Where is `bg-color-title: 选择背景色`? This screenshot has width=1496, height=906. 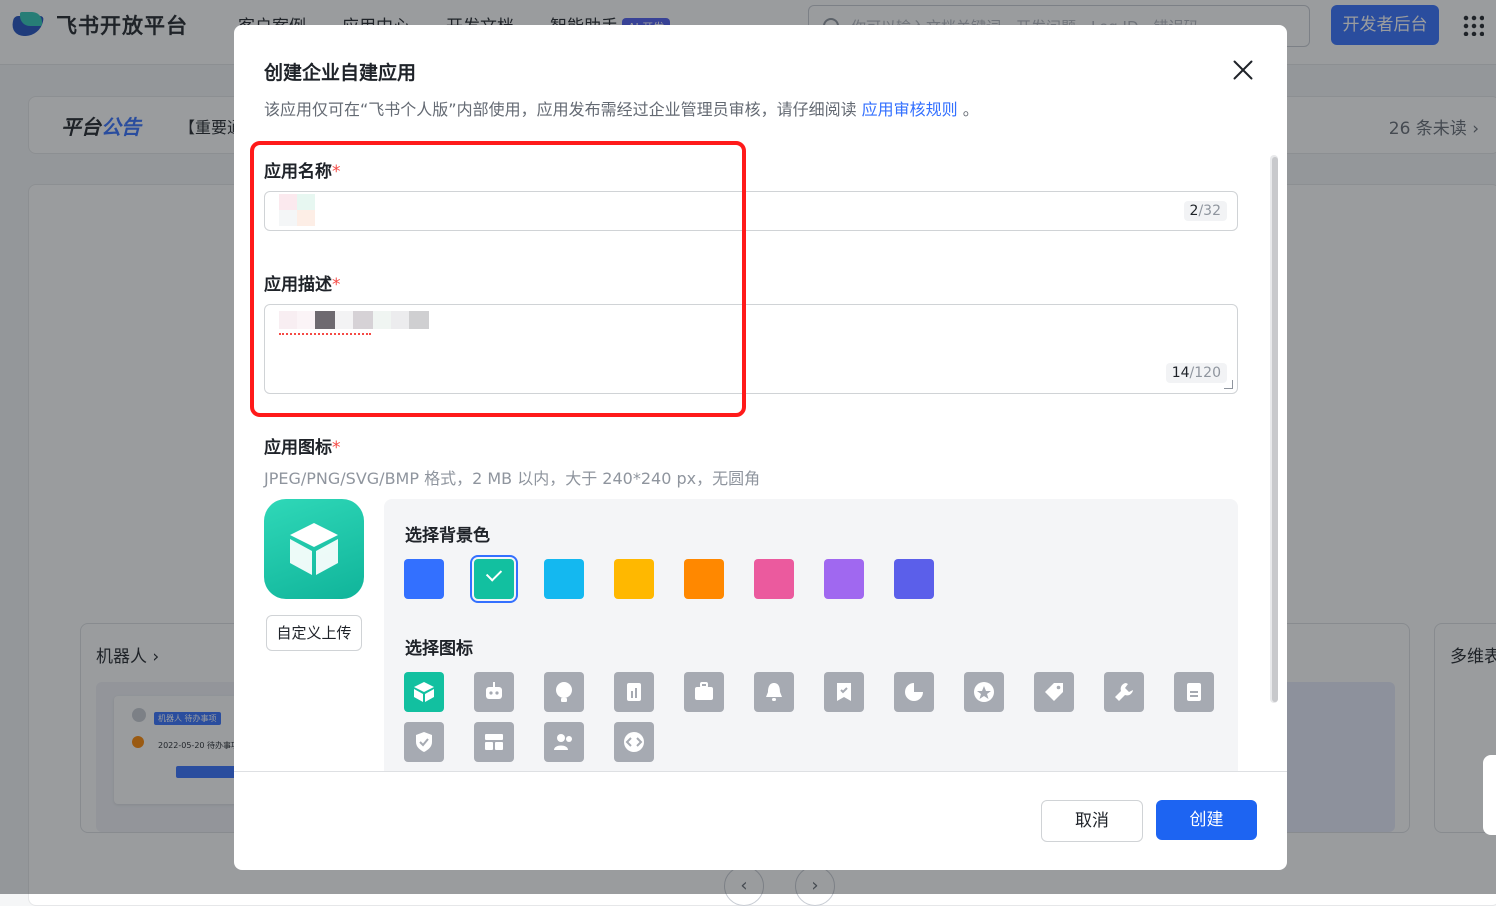 bg-color-title: 选择背景色 is located at coordinates (447, 536).